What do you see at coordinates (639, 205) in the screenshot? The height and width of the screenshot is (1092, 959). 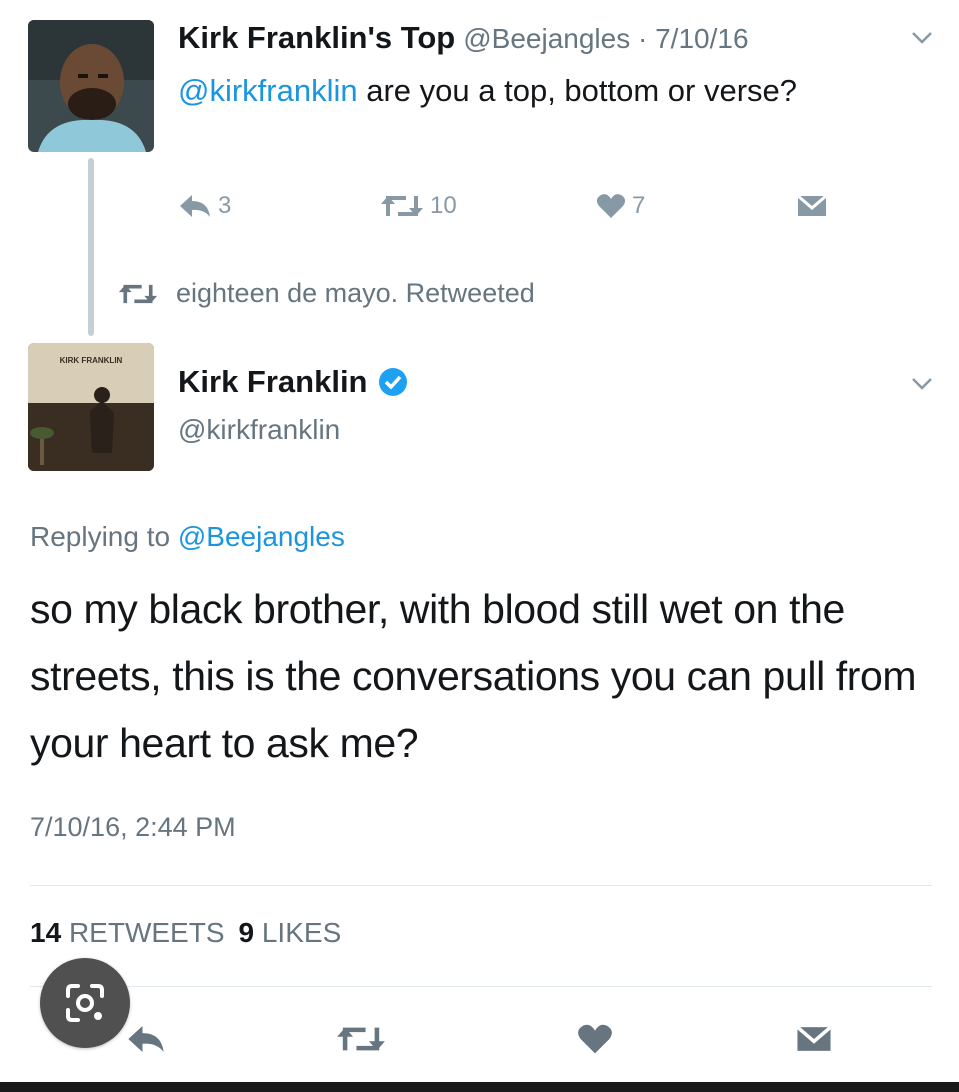 I see `like-count: 7` at bounding box center [639, 205].